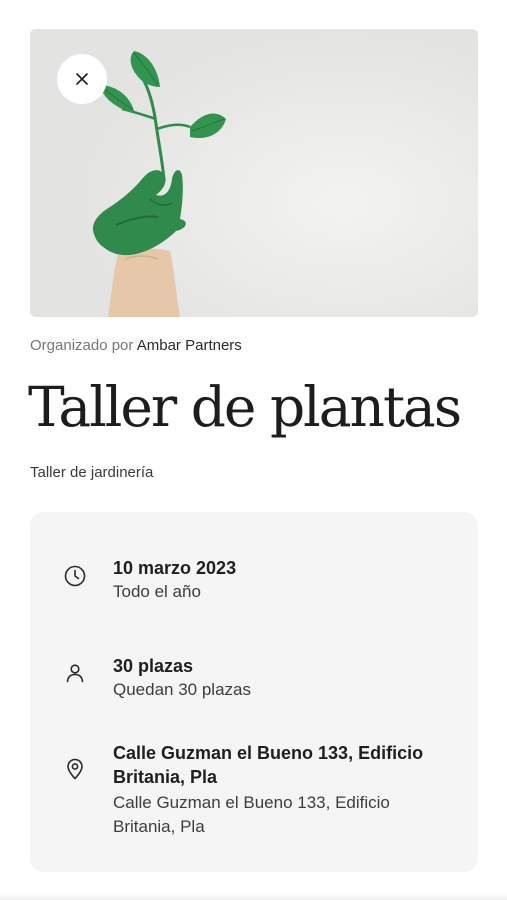  I want to click on organizer-prefix: Organizado por, so click(82, 345).